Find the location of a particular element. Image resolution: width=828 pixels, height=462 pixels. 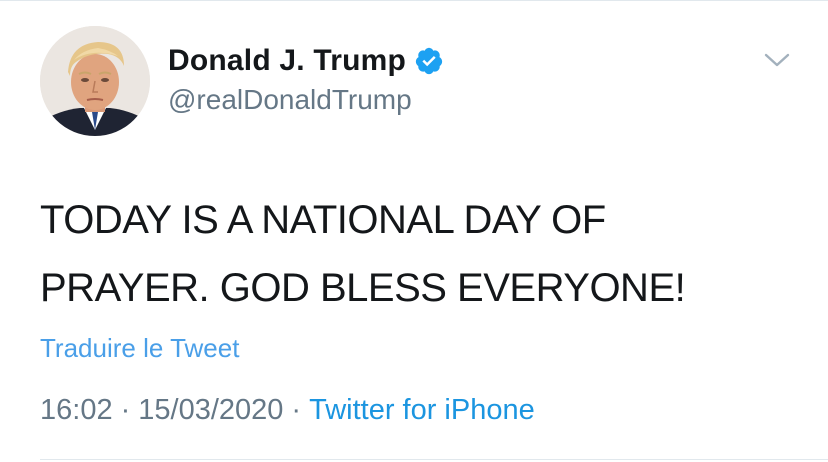

tweet-date: 15/03/2020 is located at coordinates (210, 410).